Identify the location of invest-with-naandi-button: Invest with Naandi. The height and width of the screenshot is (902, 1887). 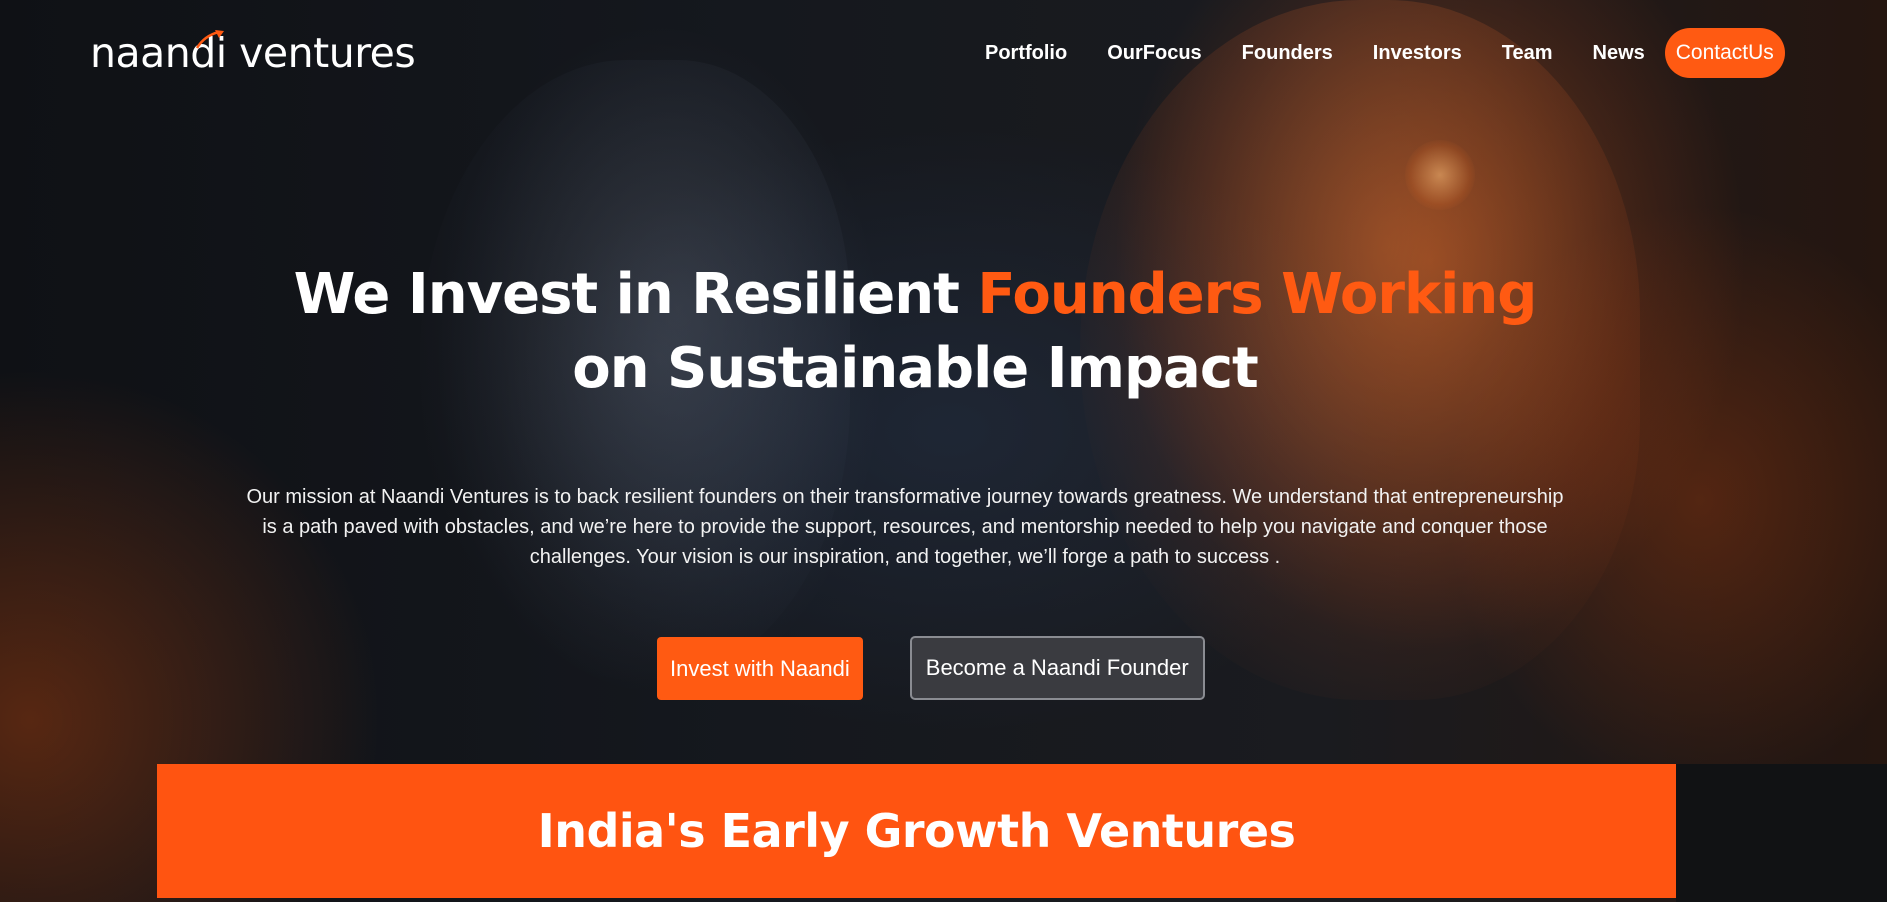
(760, 668).